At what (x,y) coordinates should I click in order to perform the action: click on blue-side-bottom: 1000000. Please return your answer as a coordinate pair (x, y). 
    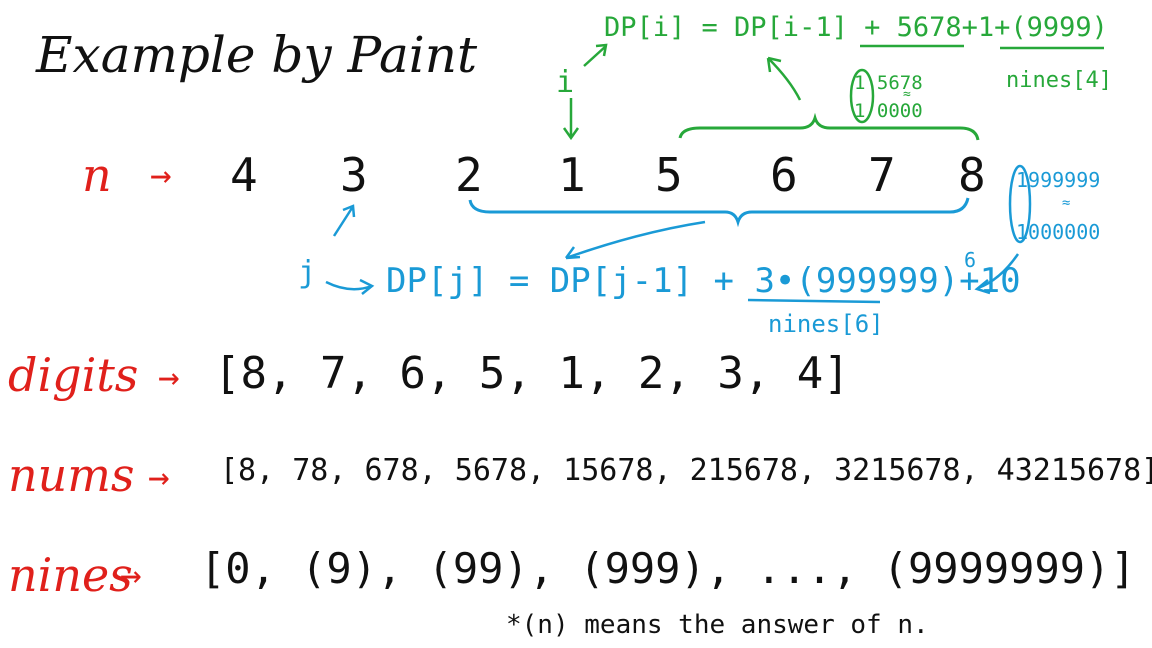
    Looking at the image, I should click on (1058, 232).